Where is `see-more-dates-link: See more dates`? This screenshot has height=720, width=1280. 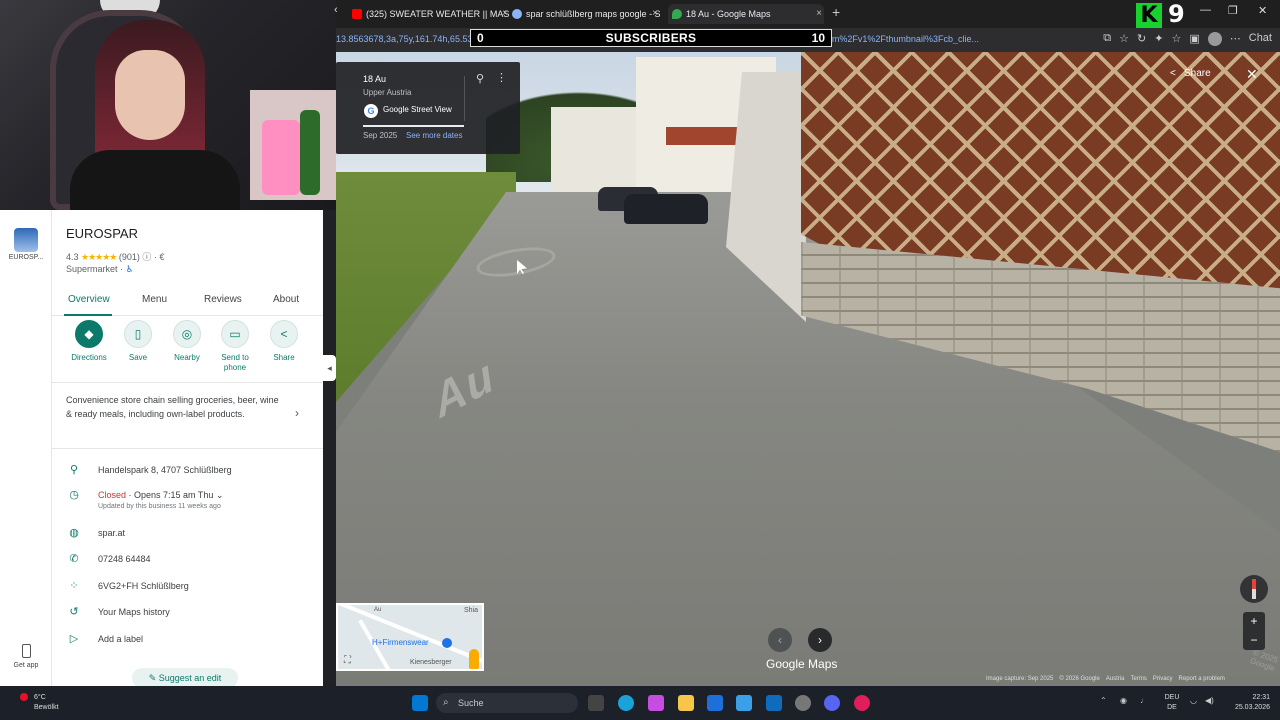 see-more-dates-link: See more dates is located at coordinates (434, 135).